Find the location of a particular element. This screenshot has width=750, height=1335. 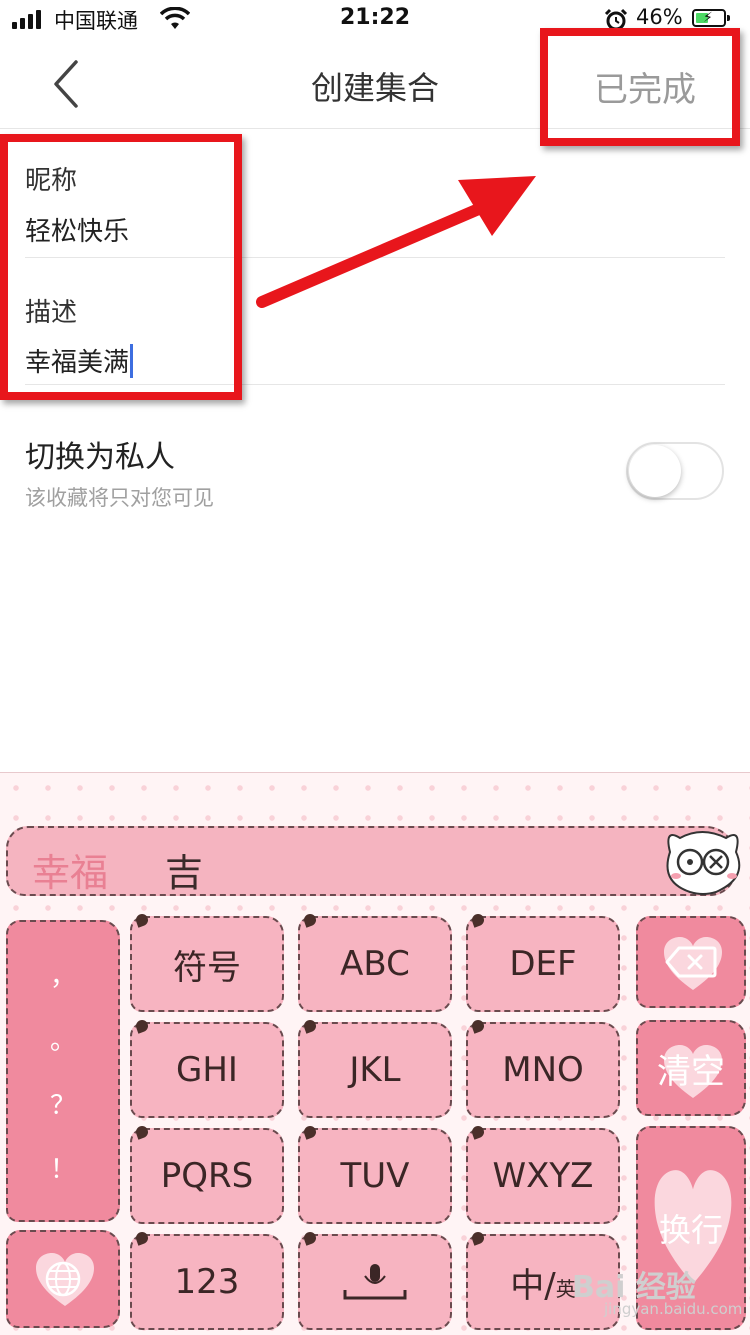

backspace-icon is located at coordinates (691, 962).